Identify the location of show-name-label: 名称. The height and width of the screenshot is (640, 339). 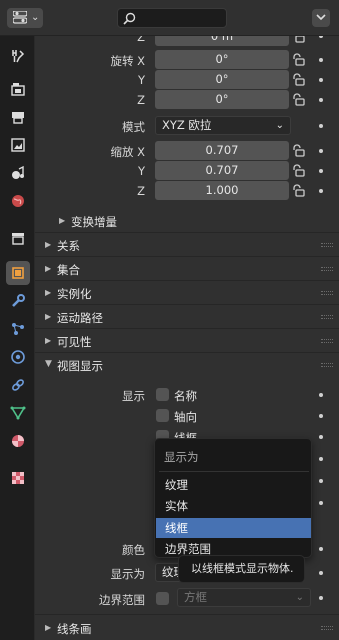
(185, 396).